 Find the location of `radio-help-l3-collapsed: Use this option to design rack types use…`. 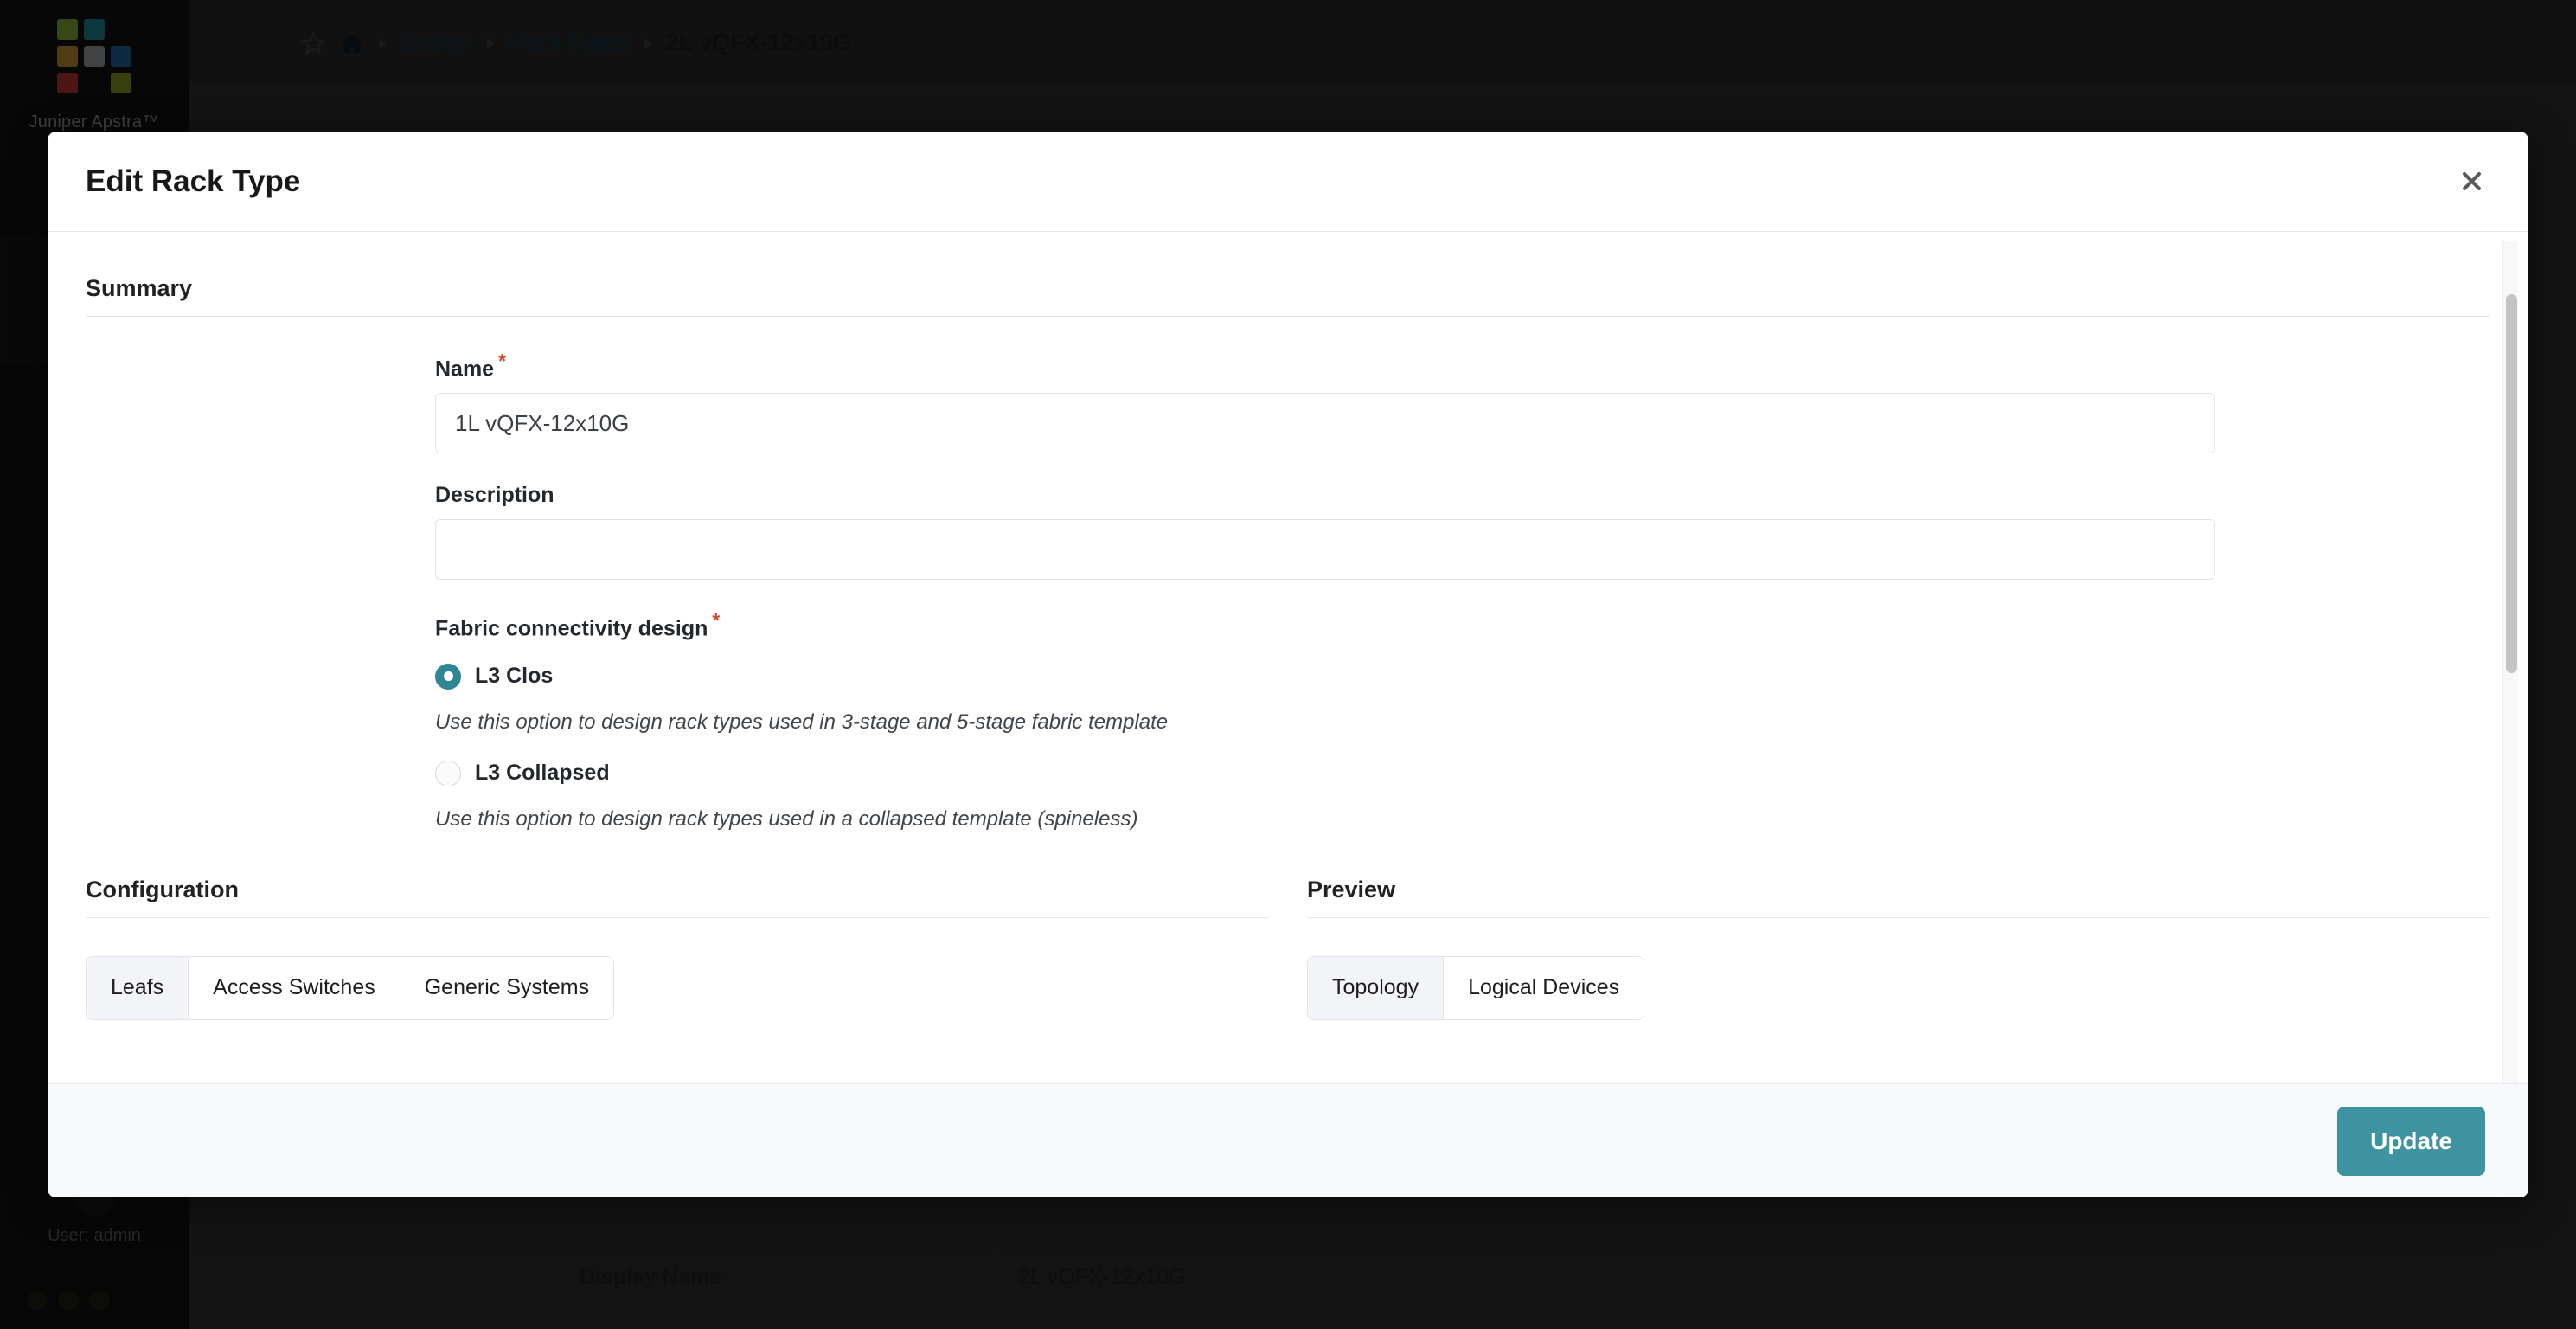

radio-help-l3-collapsed: Use this option to design rack types use… is located at coordinates (786, 818).